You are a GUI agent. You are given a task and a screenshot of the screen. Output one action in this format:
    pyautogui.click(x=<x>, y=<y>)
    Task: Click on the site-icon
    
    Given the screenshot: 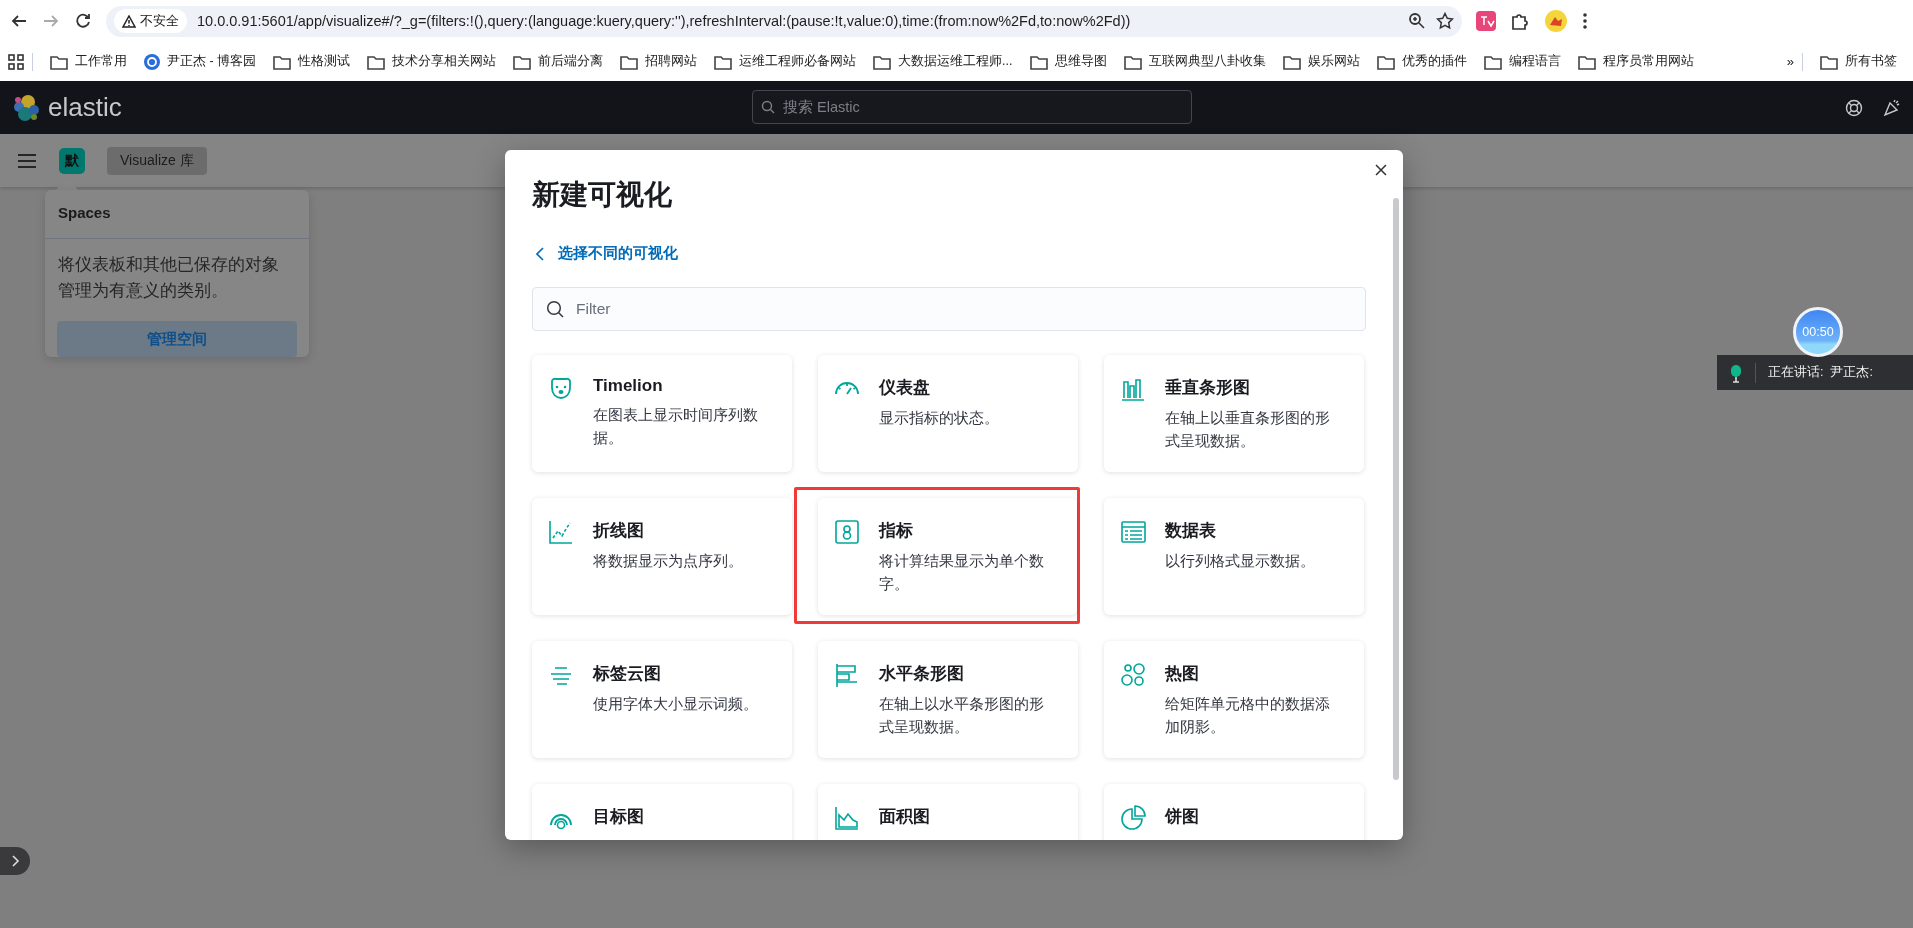 What is the action you would take?
    pyautogui.click(x=152, y=61)
    